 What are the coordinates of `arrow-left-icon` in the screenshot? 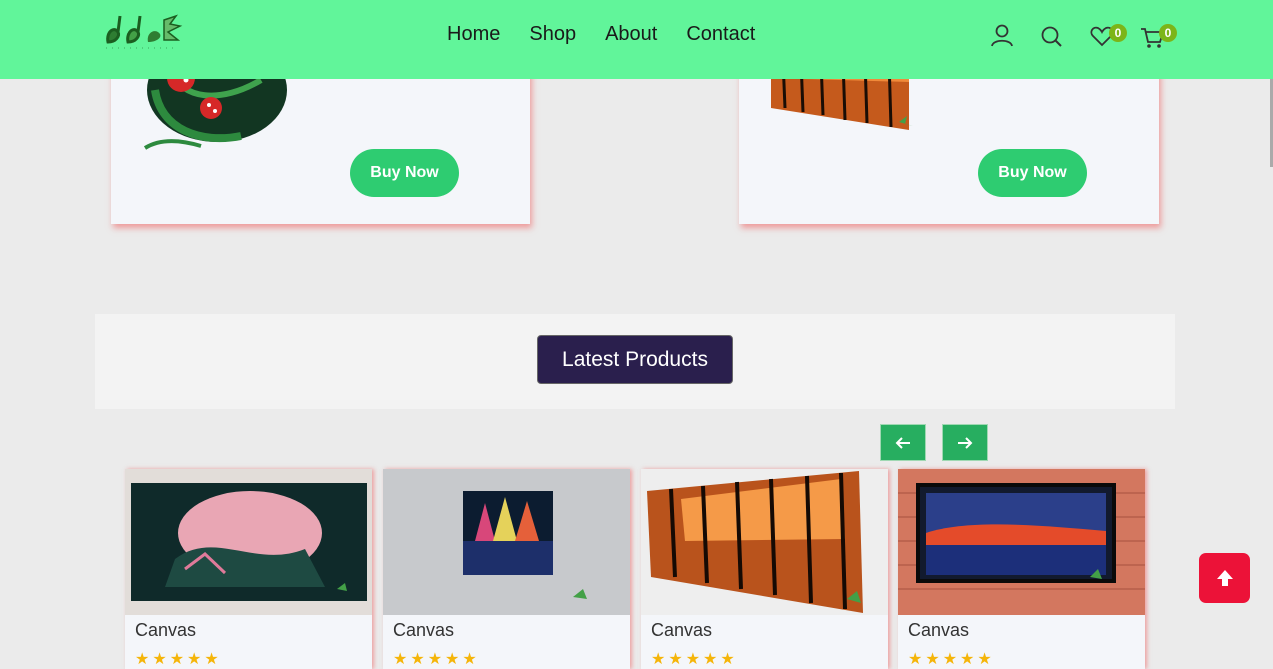 It's located at (902, 442).